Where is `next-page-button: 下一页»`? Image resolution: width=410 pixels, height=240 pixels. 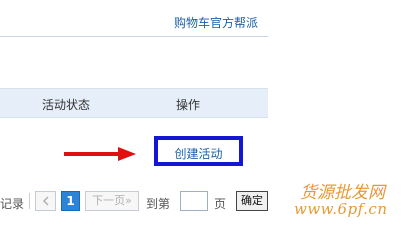
next-page-button: 下一页» is located at coordinates (112, 201).